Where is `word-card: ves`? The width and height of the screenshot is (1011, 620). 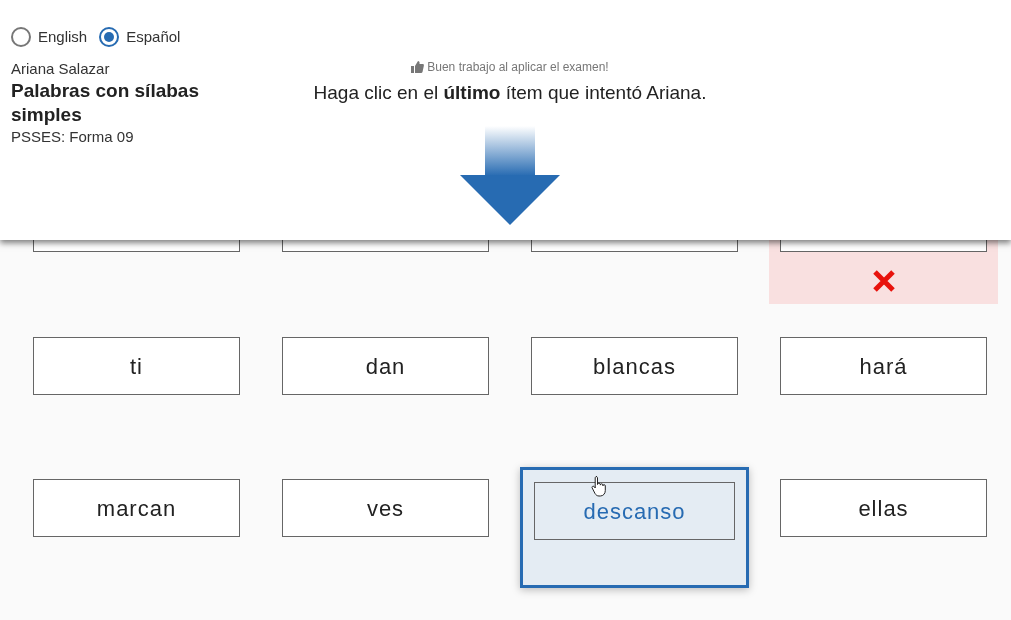
word-card: ves is located at coordinates (385, 508).